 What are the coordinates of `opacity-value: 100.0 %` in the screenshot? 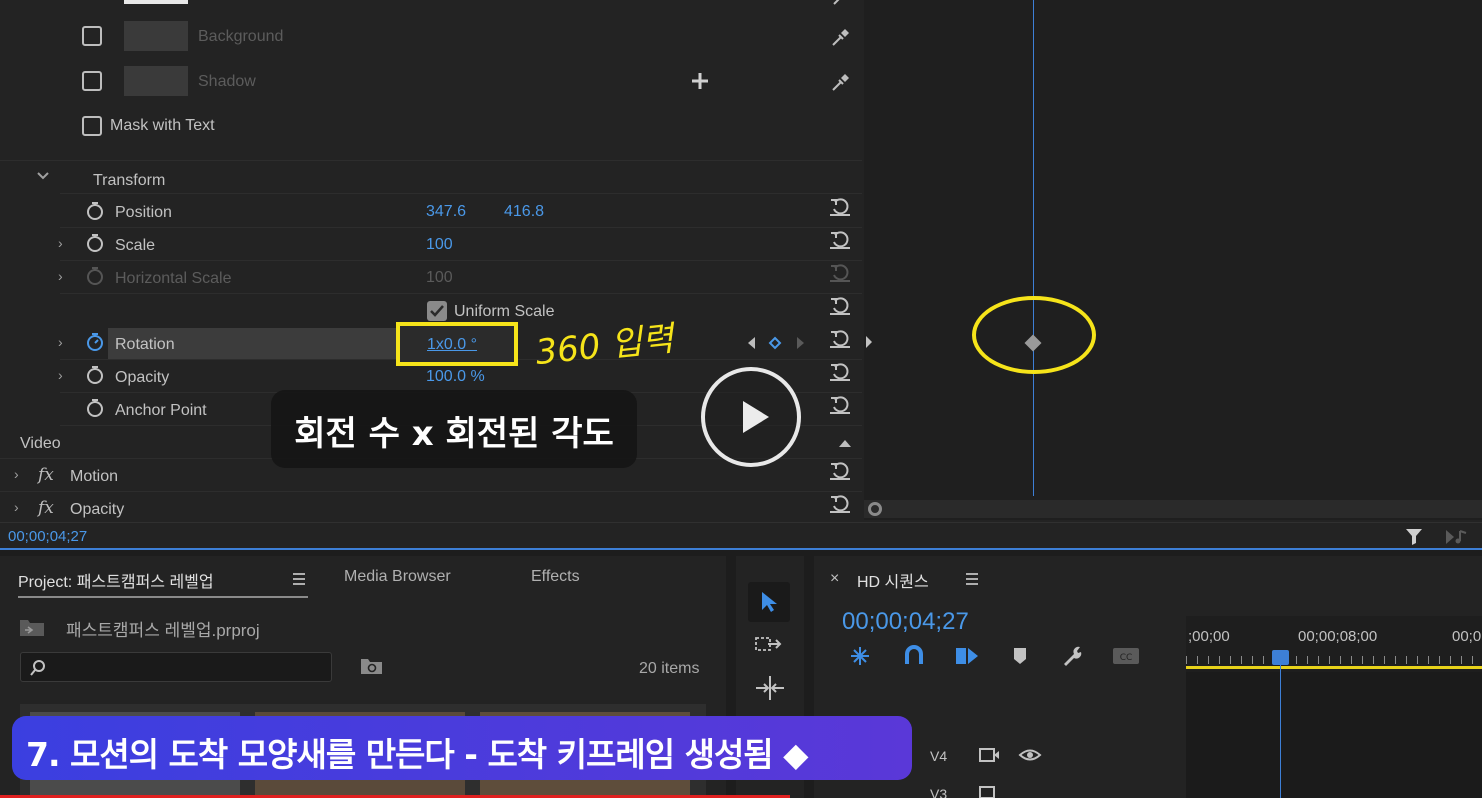 It's located at (455, 377).